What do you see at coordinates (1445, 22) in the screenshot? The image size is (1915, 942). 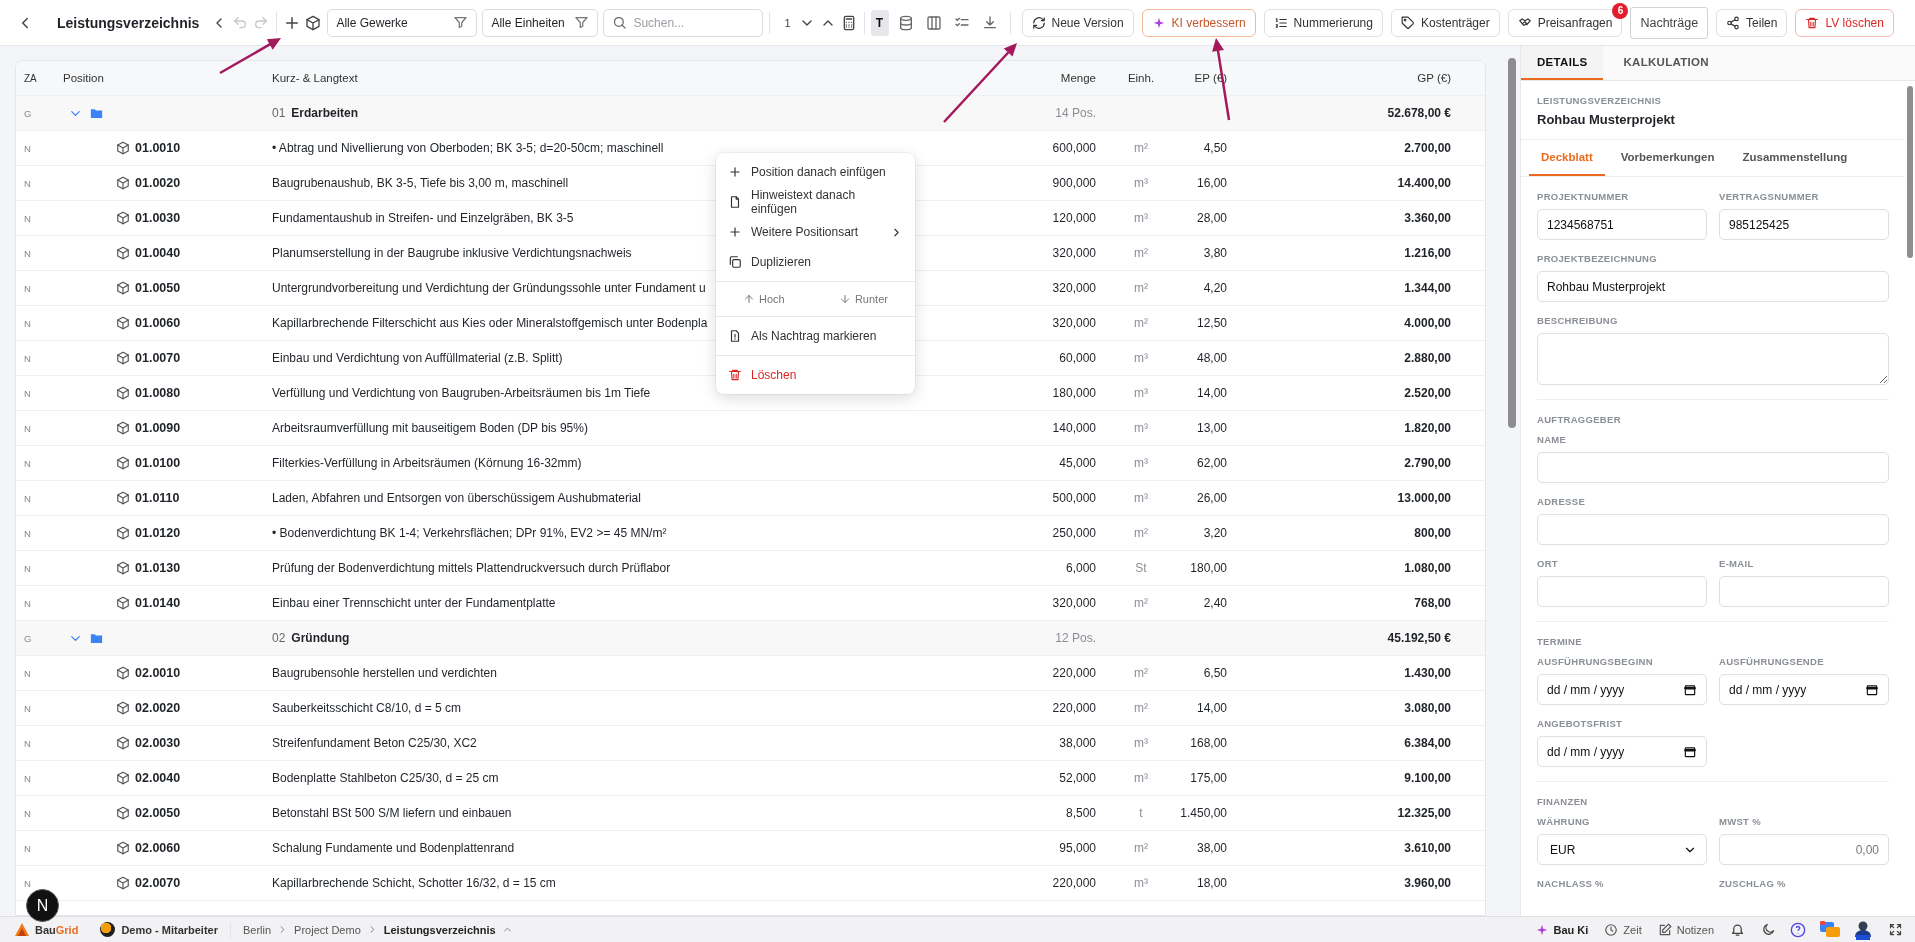 I see `action-button: Kostenträger` at bounding box center [1445, 22].